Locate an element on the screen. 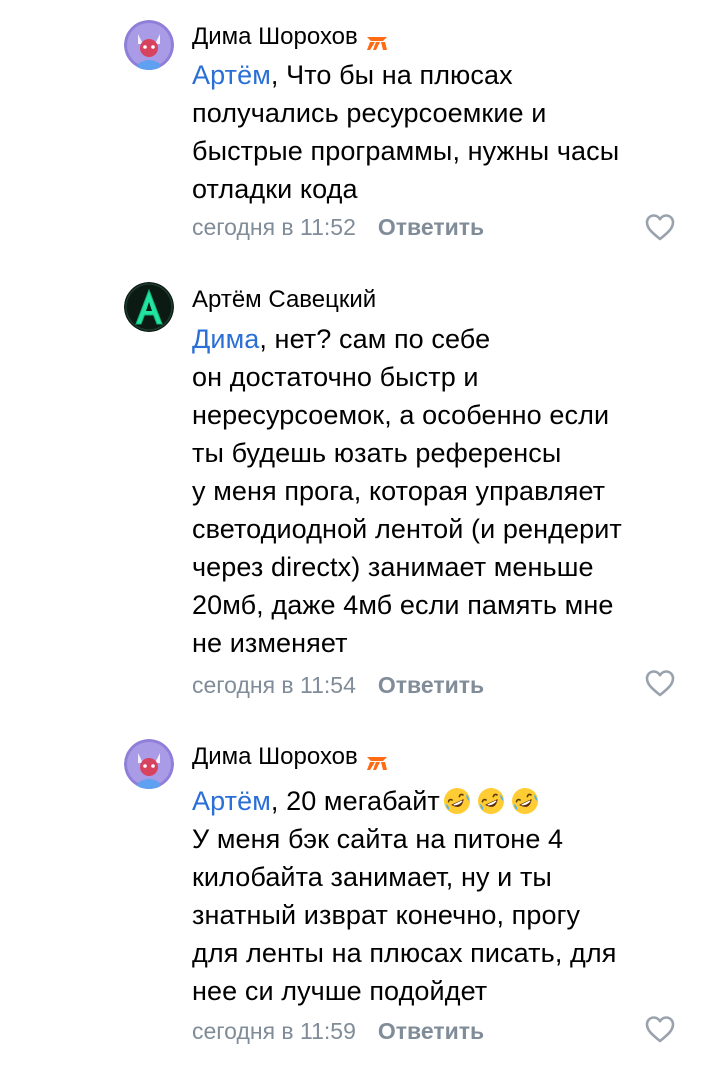 The height and width of the screenshot is (1080, 706). comment-line-text: , нет? сам по себе is located at coordinates (375, 339).